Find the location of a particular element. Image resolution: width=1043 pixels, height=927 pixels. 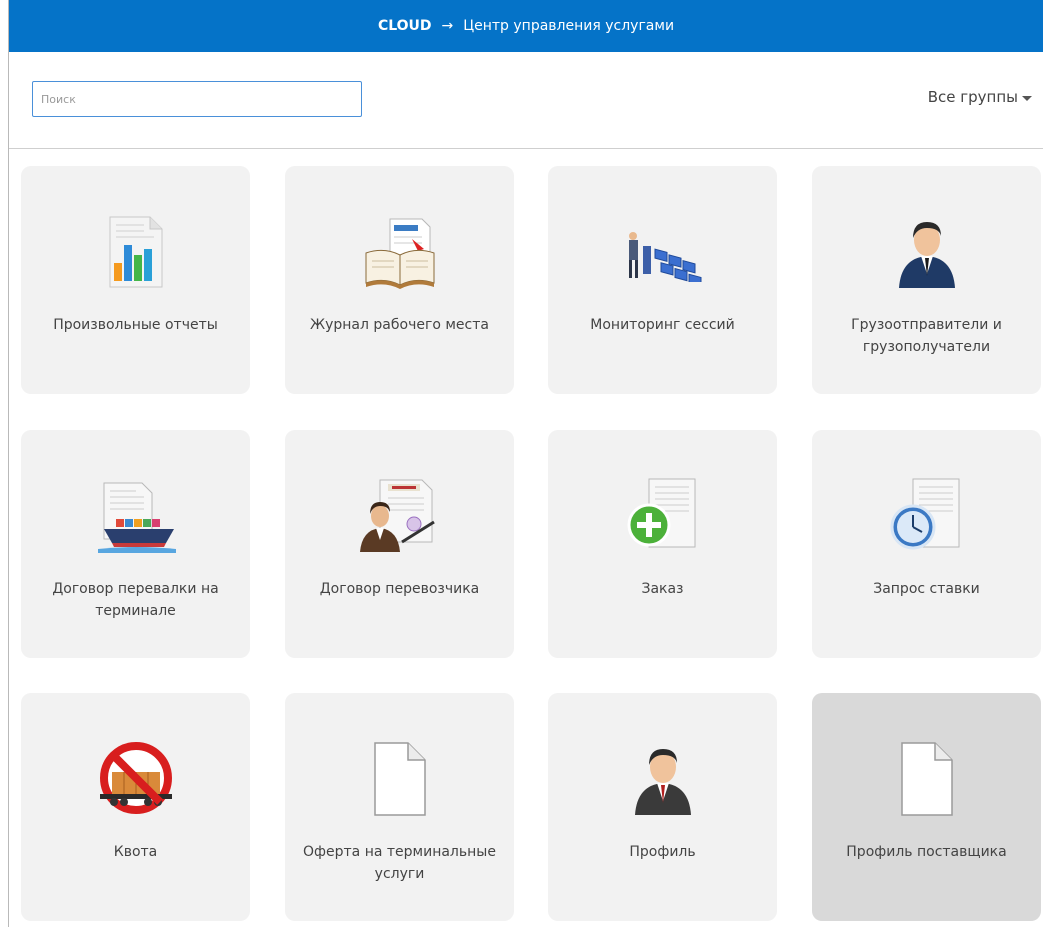

tile-shippers-consignees: Грузоотправители и грузополучатели is located at coordinates (926, 280).